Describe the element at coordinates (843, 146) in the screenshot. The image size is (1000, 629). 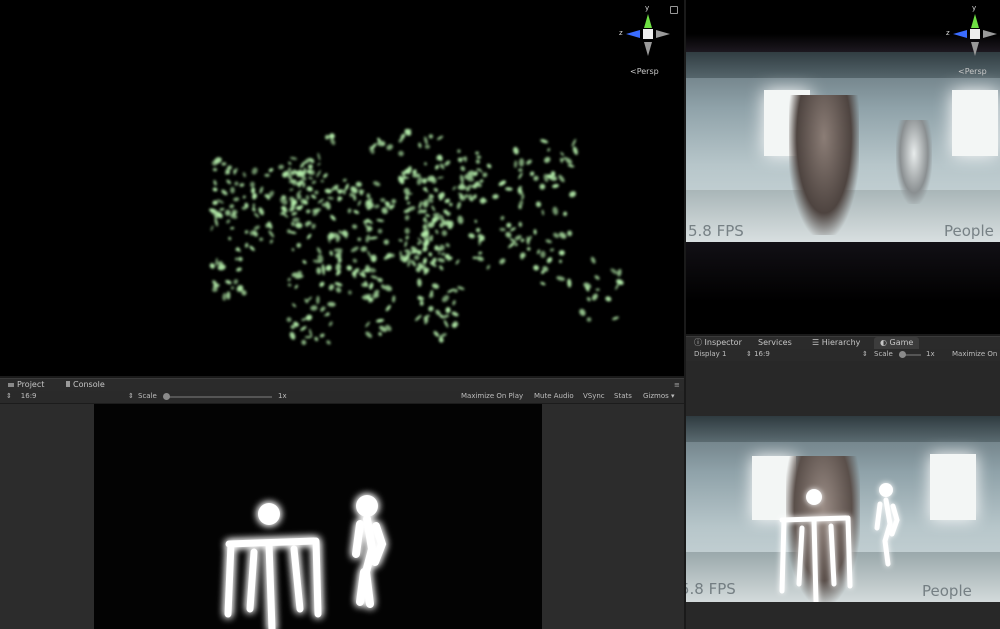
I see `warehouse-video-plane: 5.8 FPS People` at that location.